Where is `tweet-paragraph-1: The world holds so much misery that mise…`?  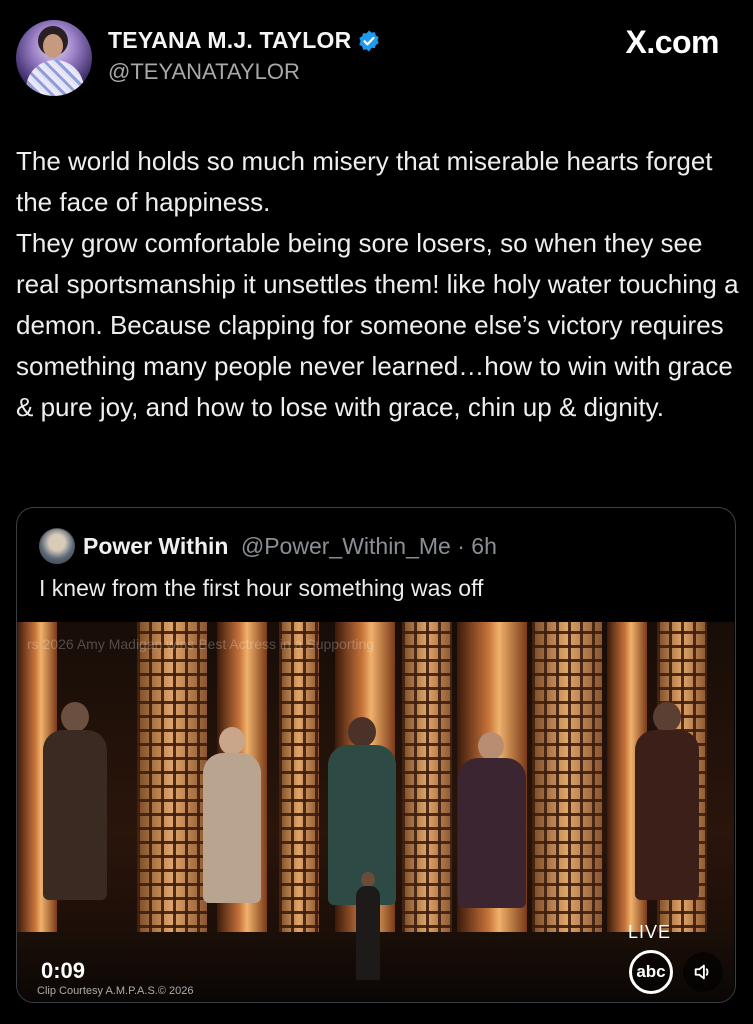 tweet-paragraph-1: The world holds so much misery that mise… is located at coordinates (364, 181).